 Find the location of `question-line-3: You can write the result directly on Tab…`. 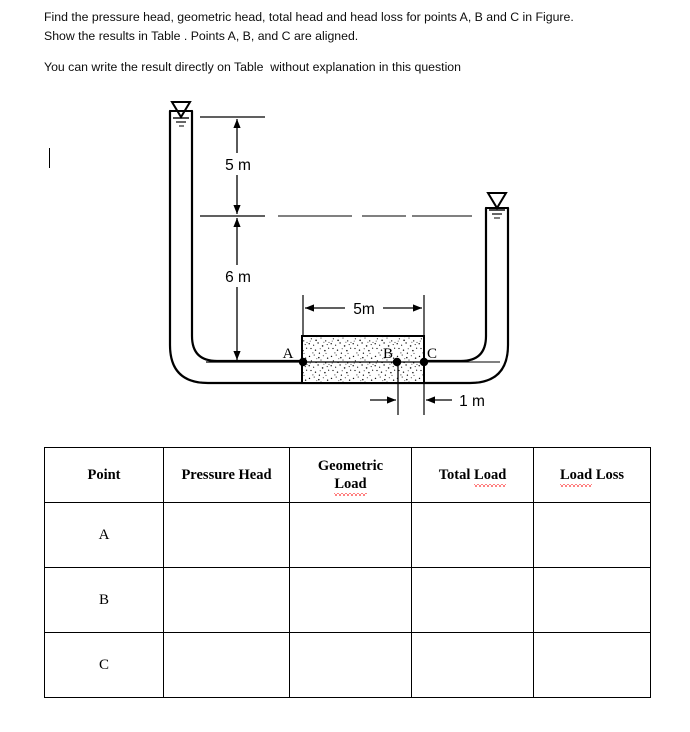

question-line-3: You can write the result directly on Tab… is located at coordinates (252, 67).